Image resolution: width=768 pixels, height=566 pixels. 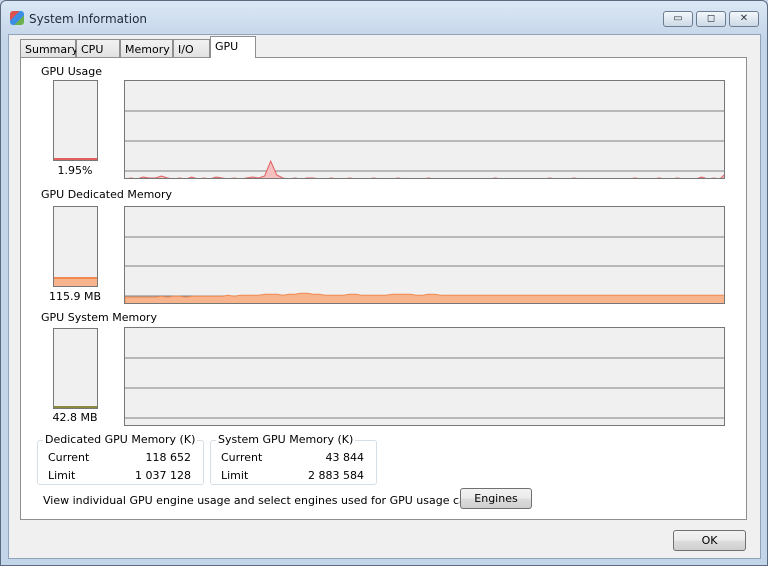 I want to click on gpu-system-bar, so click(x=75, y=368).